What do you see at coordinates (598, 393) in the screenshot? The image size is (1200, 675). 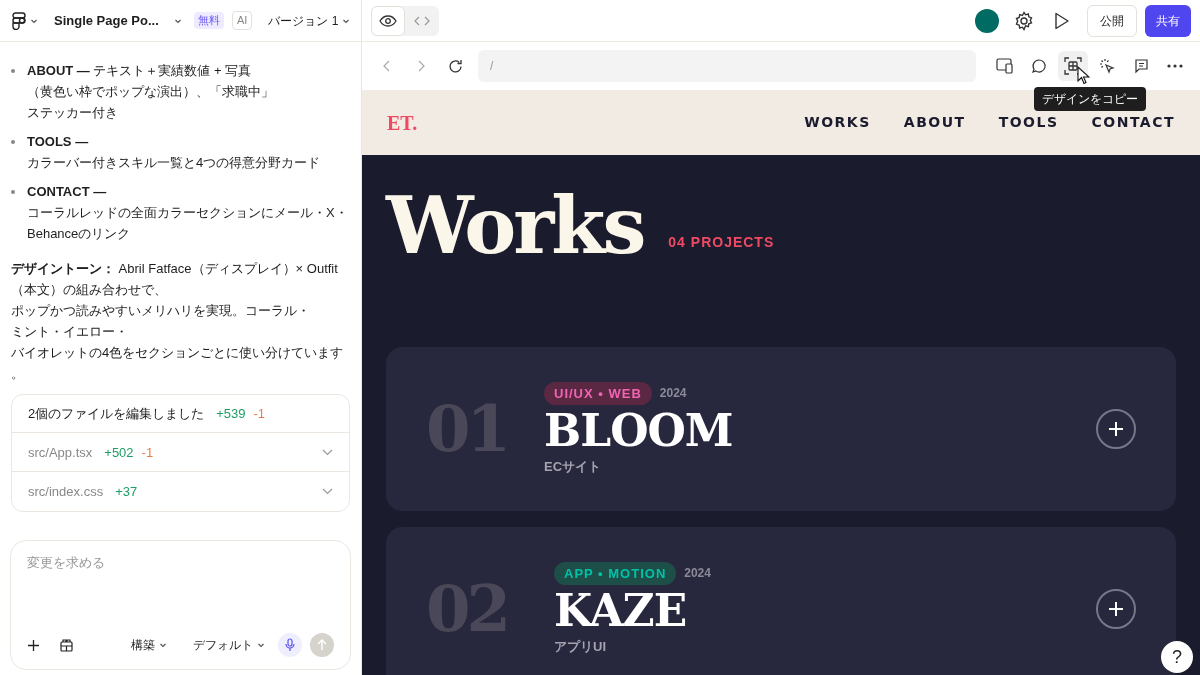 I see `category-tag: UI/UX • WEB` at bounding box center [598, 393].